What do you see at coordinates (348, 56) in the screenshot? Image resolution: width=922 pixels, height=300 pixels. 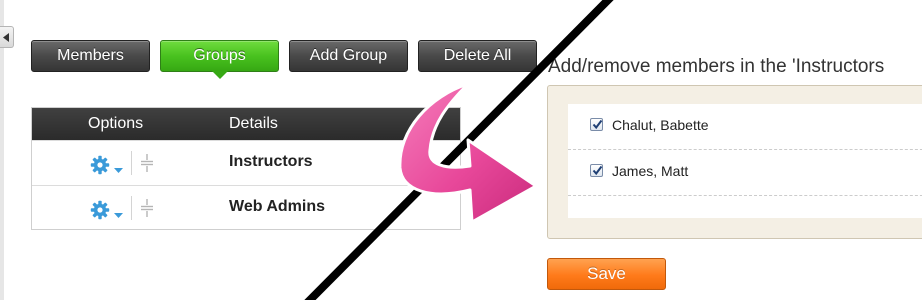 I see `add-group-button: Add Group` at bounding box center [348, 56].